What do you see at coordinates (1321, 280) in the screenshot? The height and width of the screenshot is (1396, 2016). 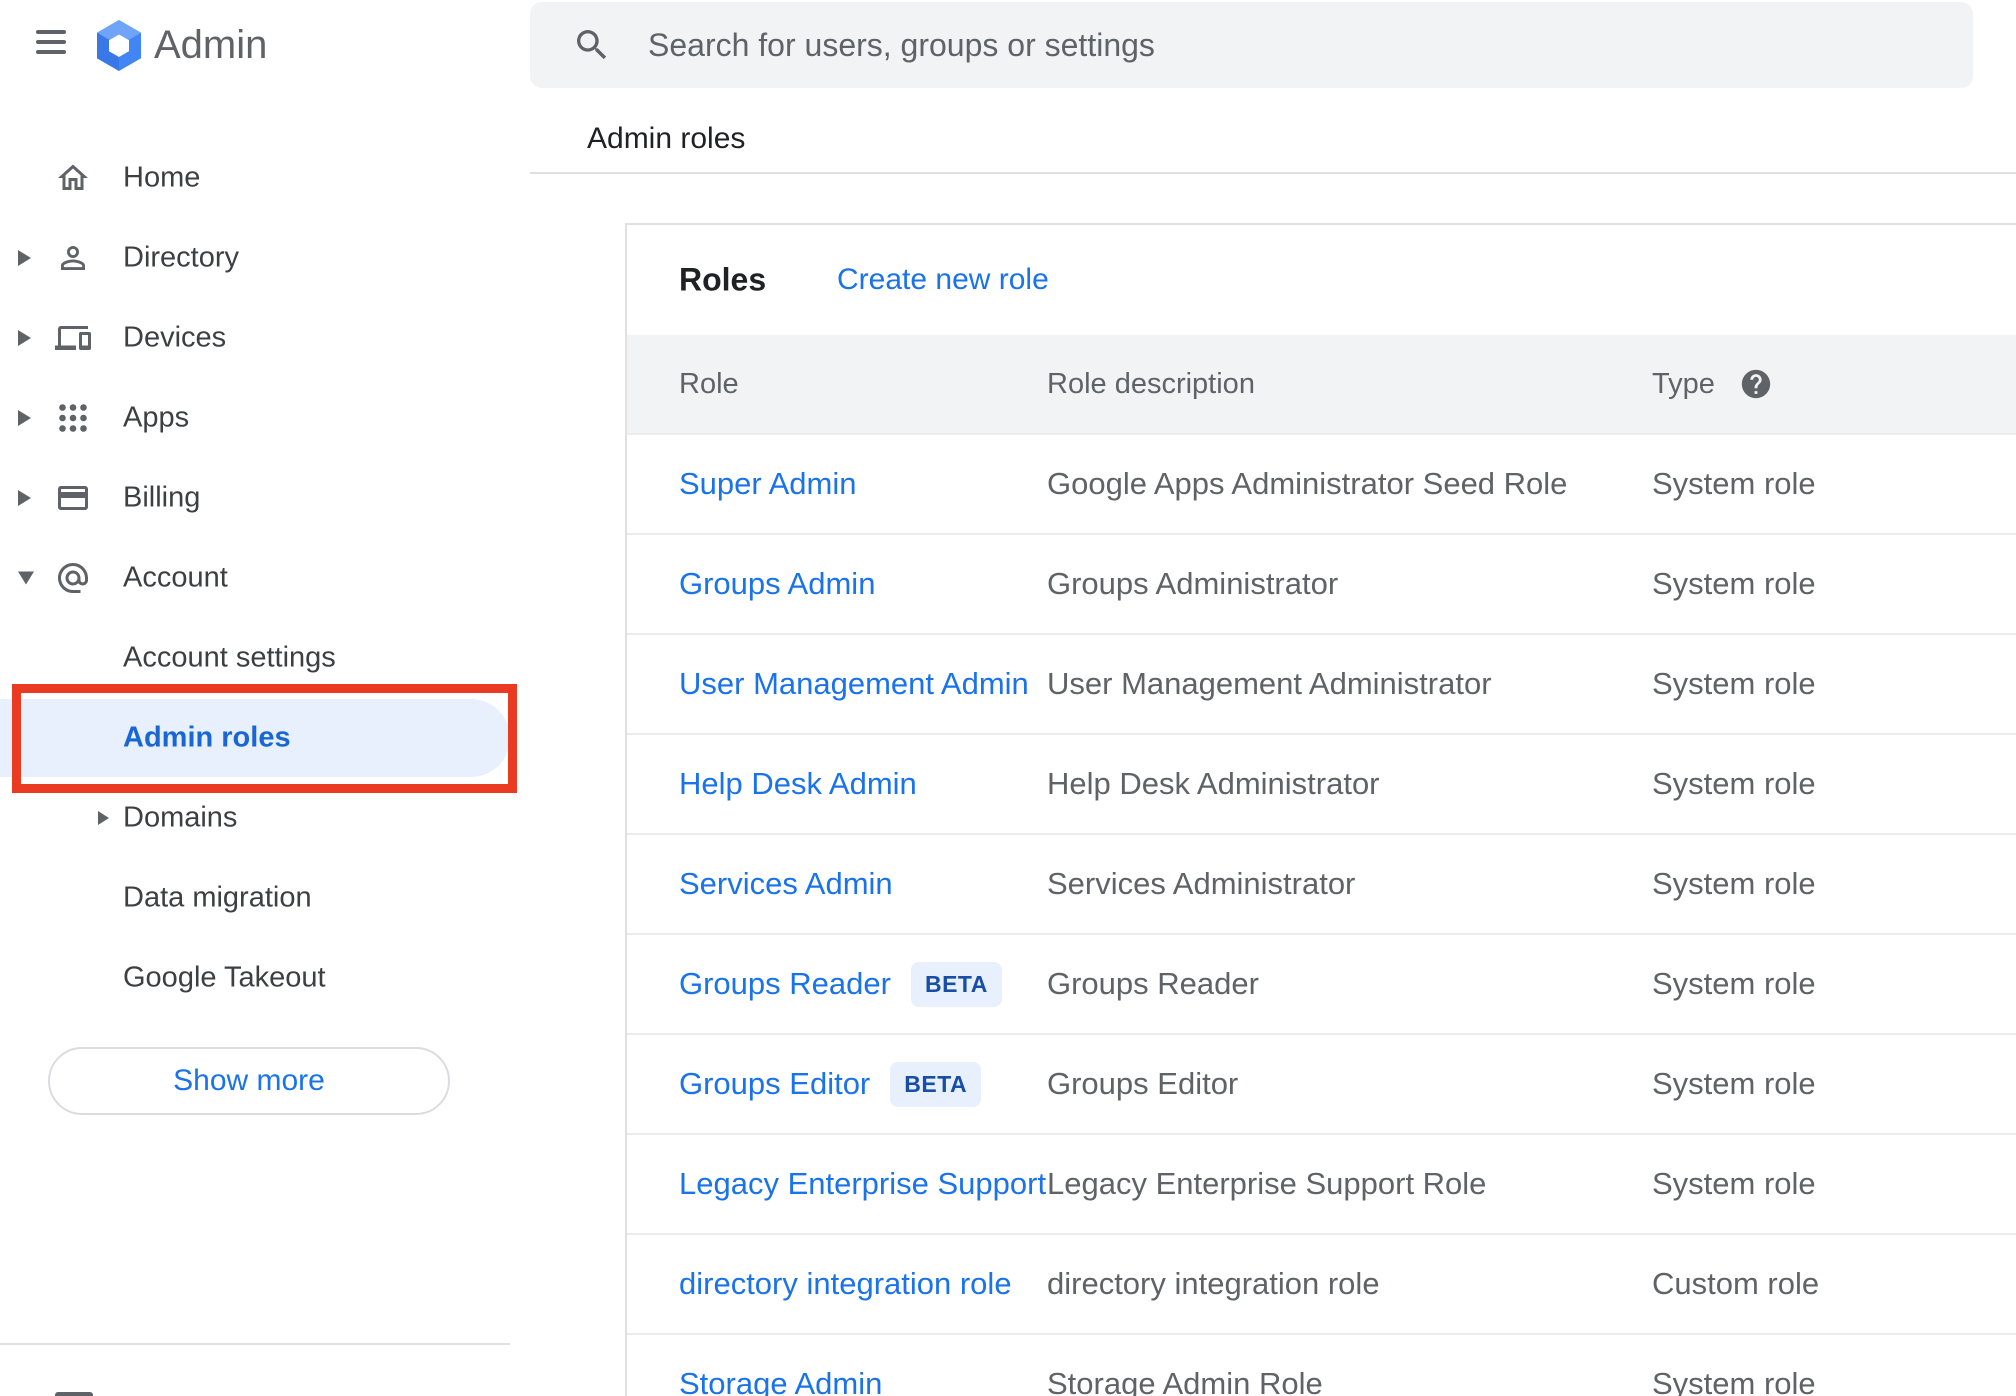 I see `roles-card-header: Roles Create new role` at bounding box center [1321, 280].